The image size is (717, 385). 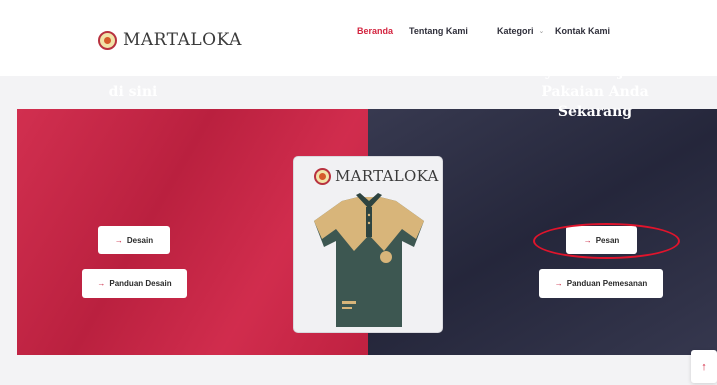 I want to click on hero-left-title: Kreasikan Kaos Anda di sini, so click(x=133, y=82).